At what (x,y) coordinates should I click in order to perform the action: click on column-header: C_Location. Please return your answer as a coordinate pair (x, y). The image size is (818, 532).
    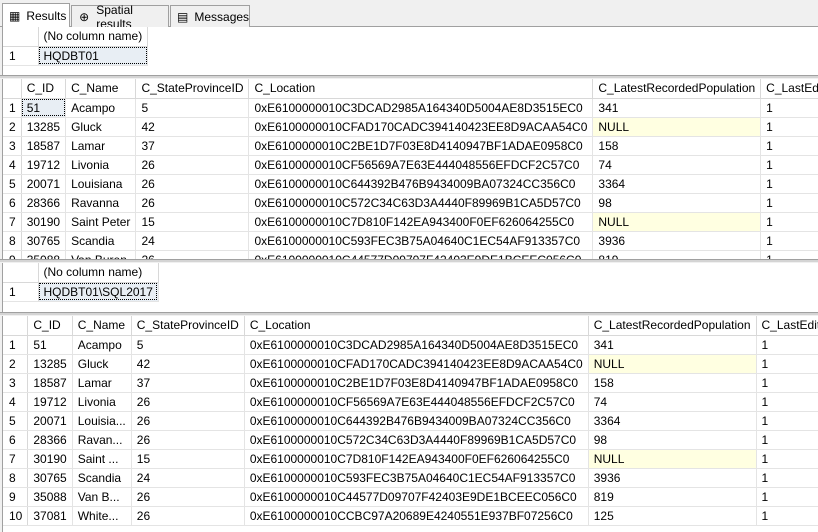
    Looking at the image, I should click on (421, 89).